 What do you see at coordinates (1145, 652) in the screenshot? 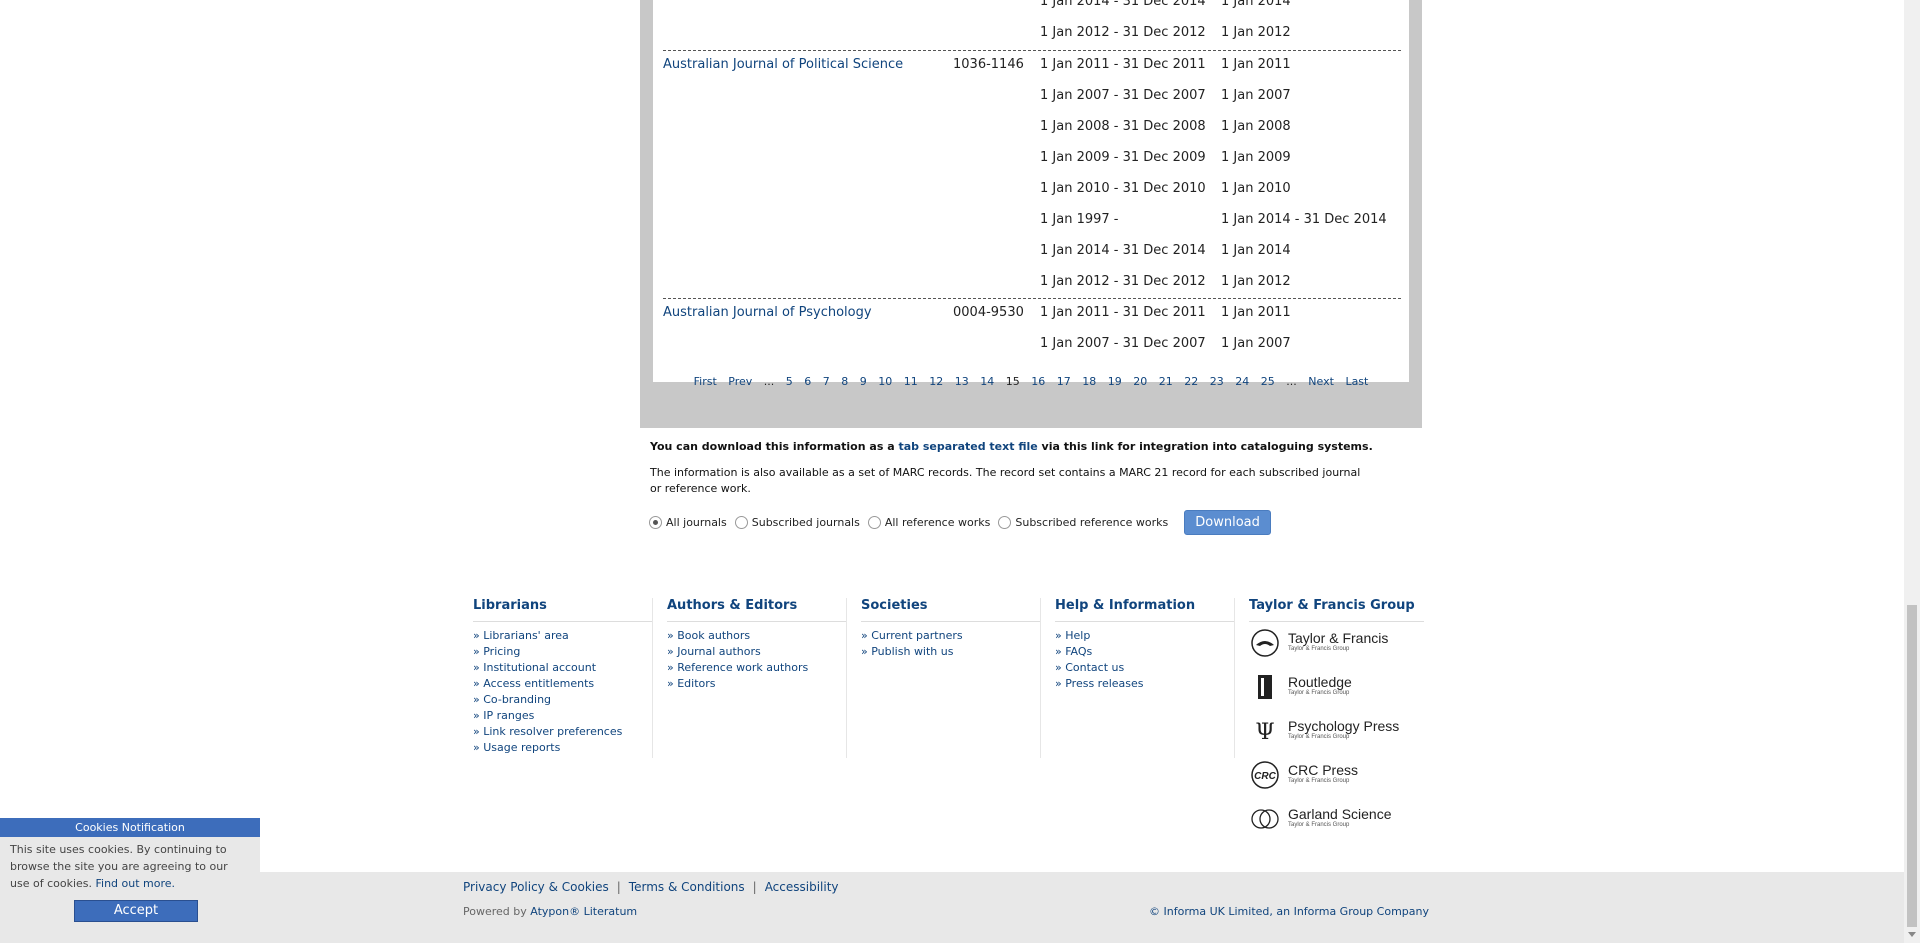
I see `footer-link: FAQs` at bounding box center [1145, 652].